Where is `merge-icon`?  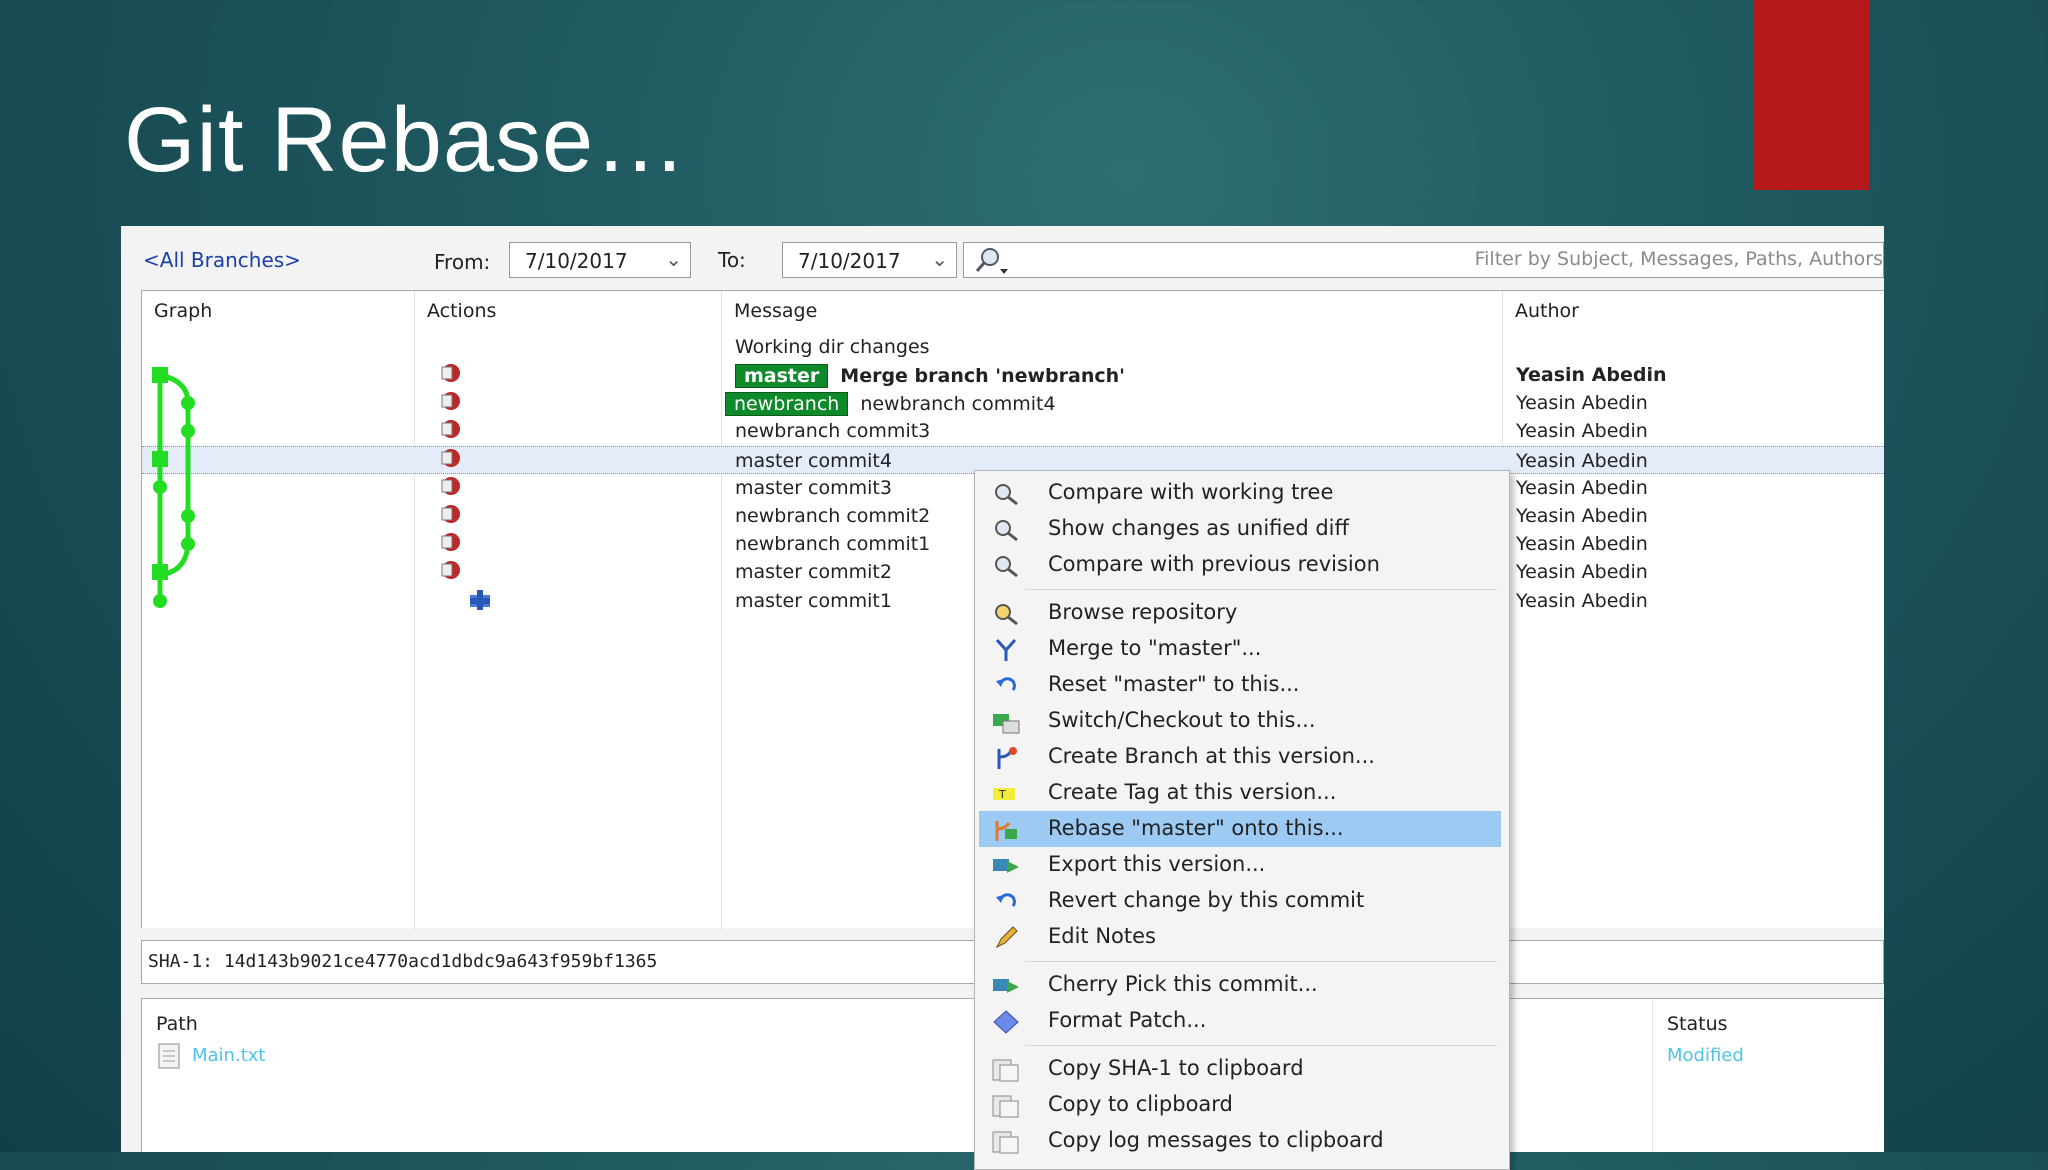 merge-icon is located at coordinates (1006, 649).